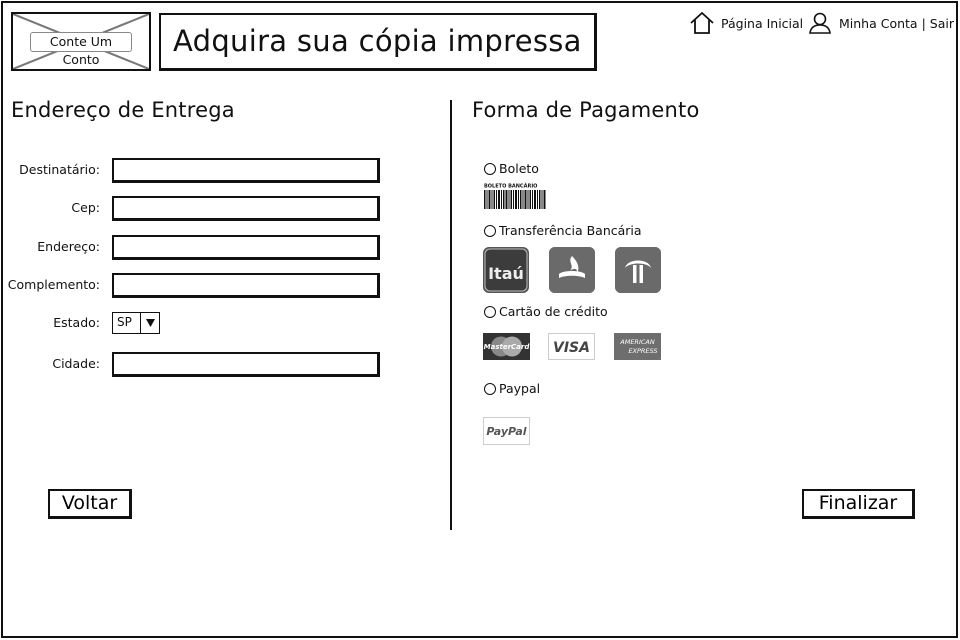 The height and width of the screenshot is (640, 960). I want to click on cep-row: Cep:, so click(200, 209).